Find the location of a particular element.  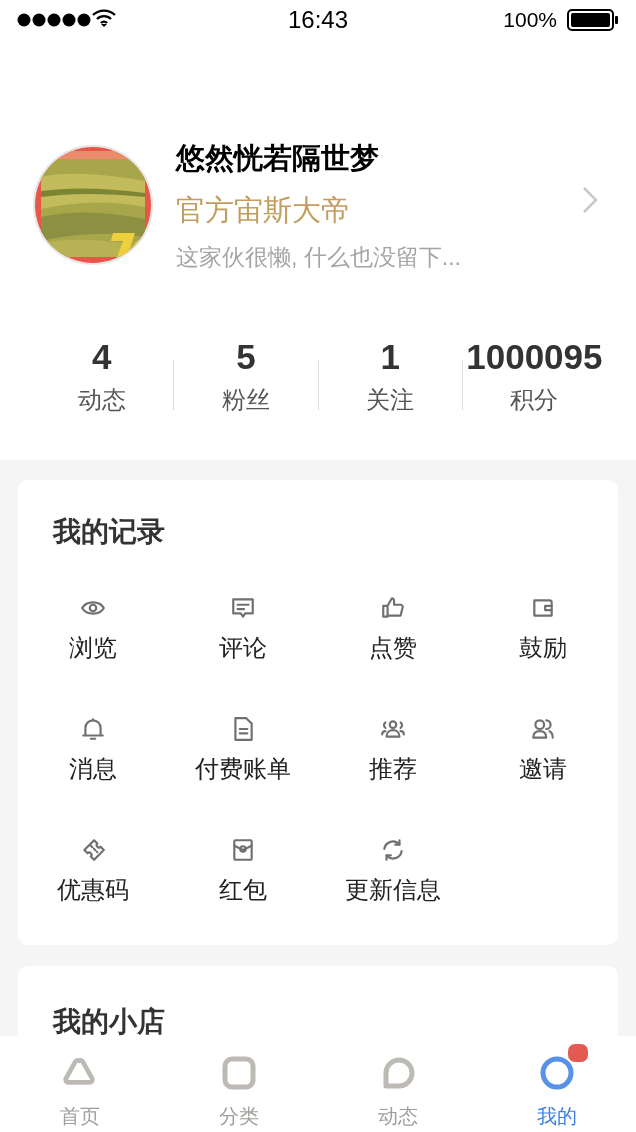

record-label: 更新信息 is located at coordinates (393, 890).